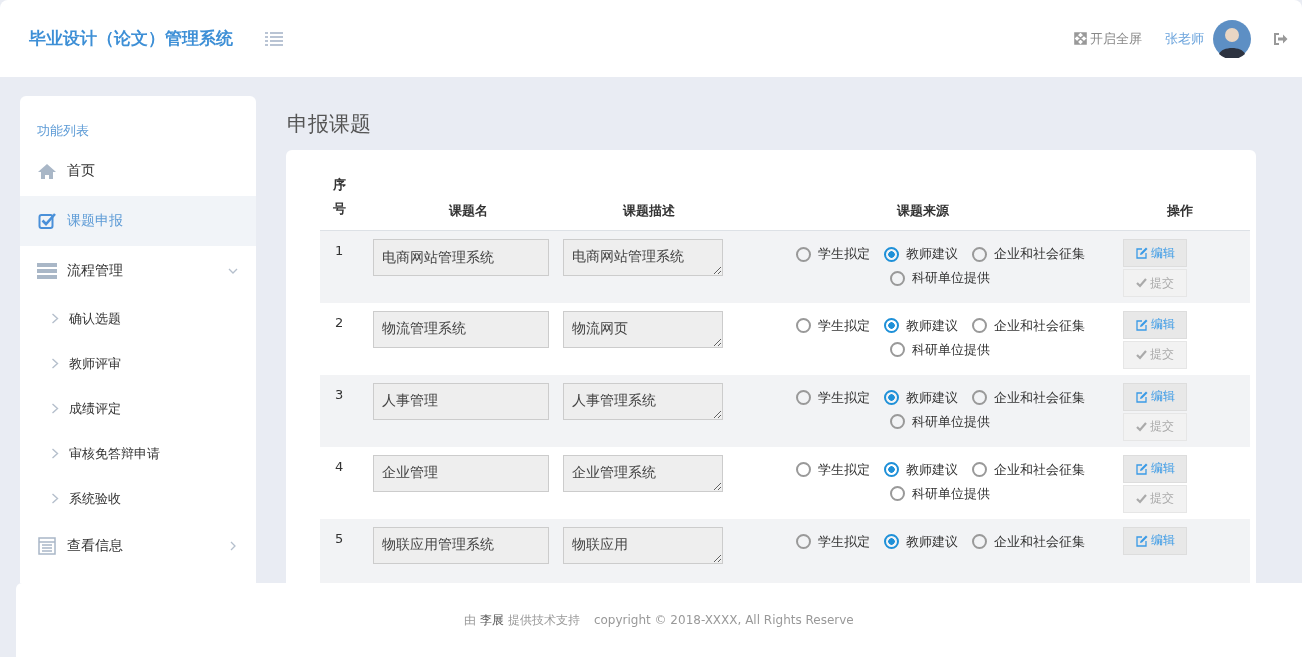  Describe the element at coordinates (47, 271) in the screenshot. I see `server-icon` at that location.